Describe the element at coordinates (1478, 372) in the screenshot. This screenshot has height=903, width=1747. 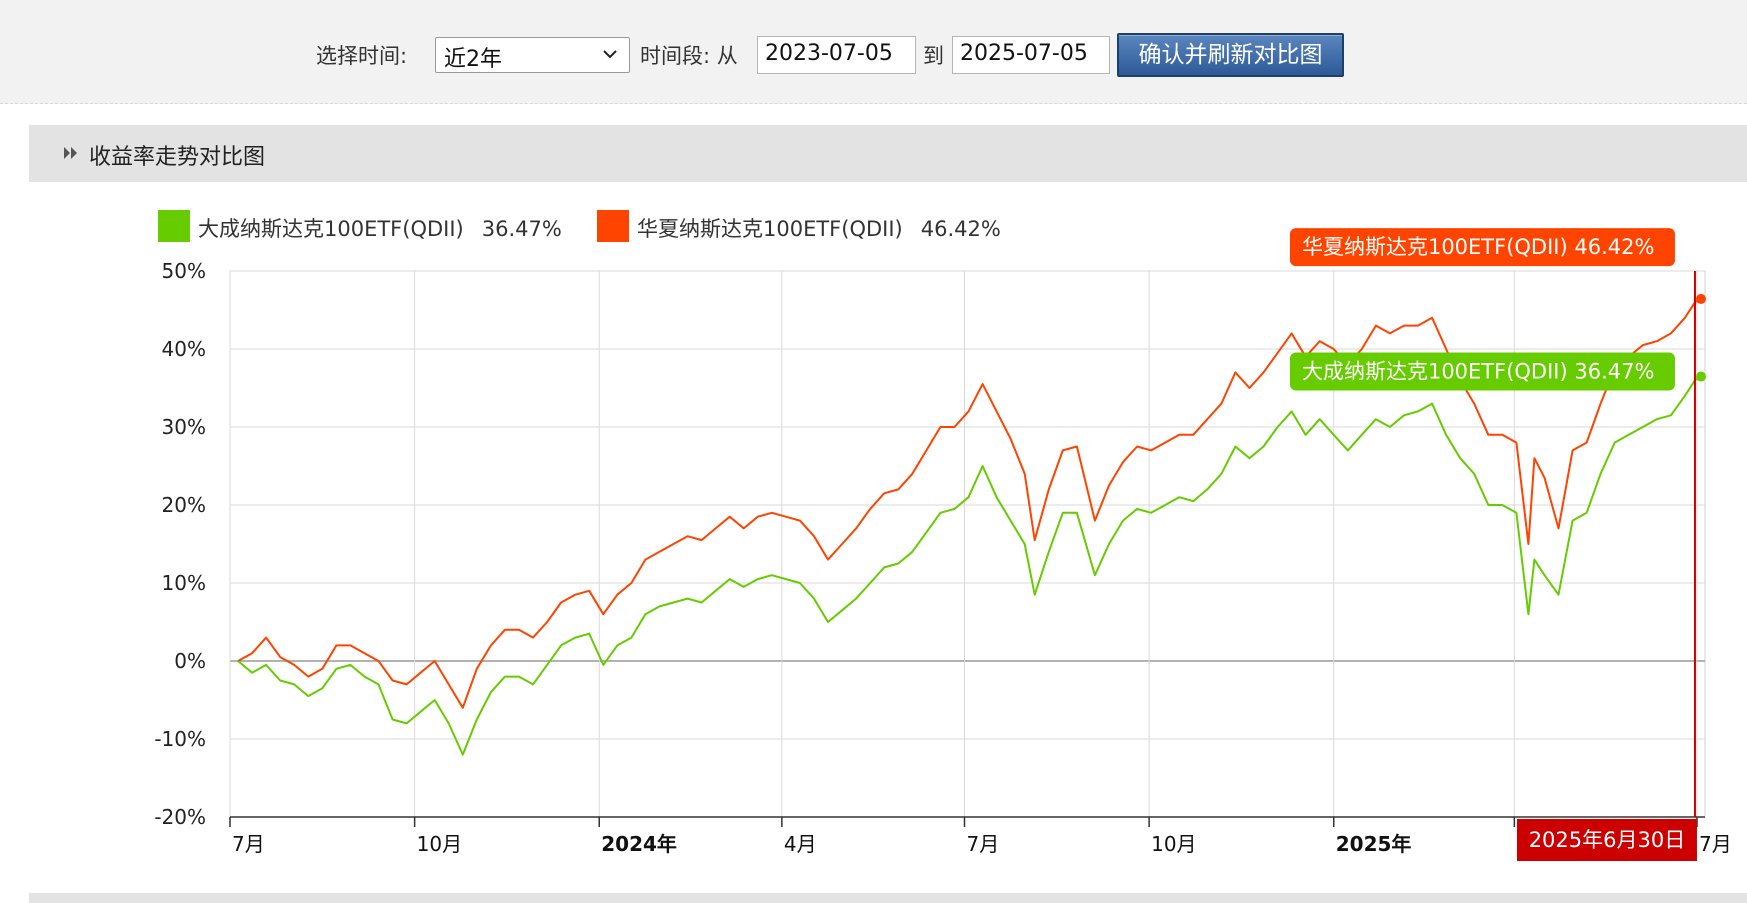
I see `tooltip-dacheng-text: 大成纳斯达克100ETF(QDII) 36.47%` at that location.